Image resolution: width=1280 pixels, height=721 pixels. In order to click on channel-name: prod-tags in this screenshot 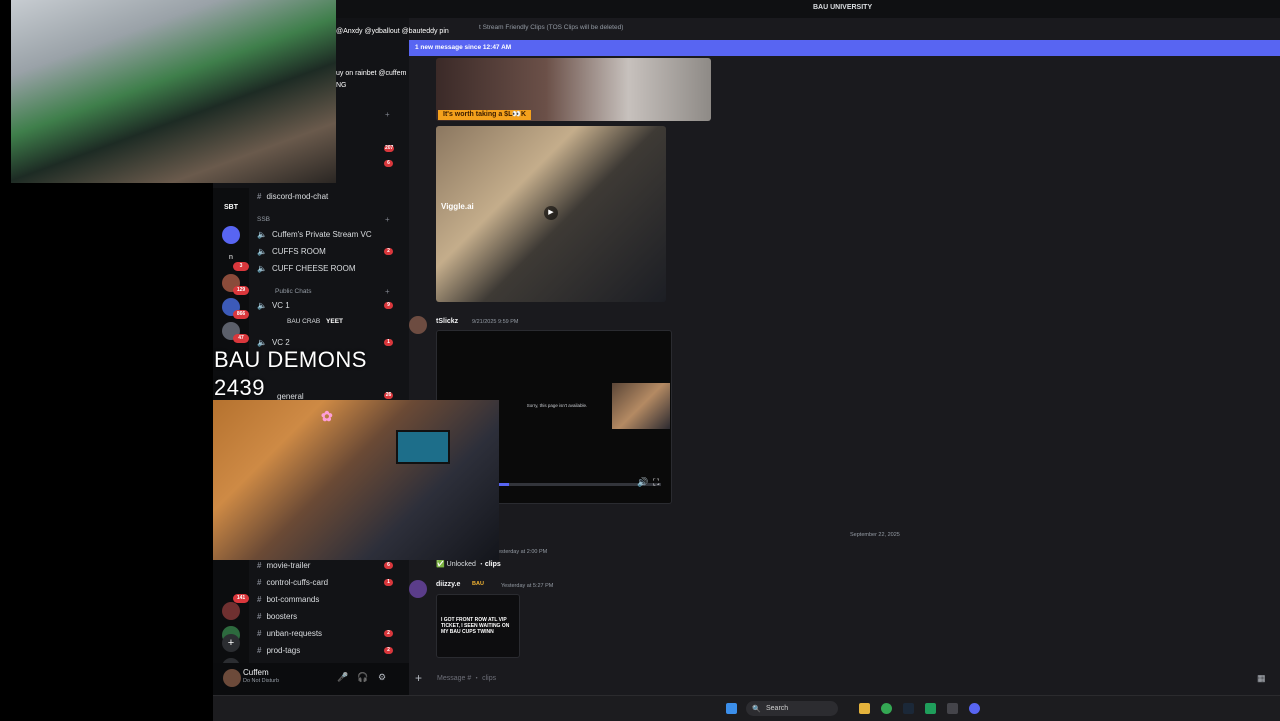, I will do `click(283, 650)`.